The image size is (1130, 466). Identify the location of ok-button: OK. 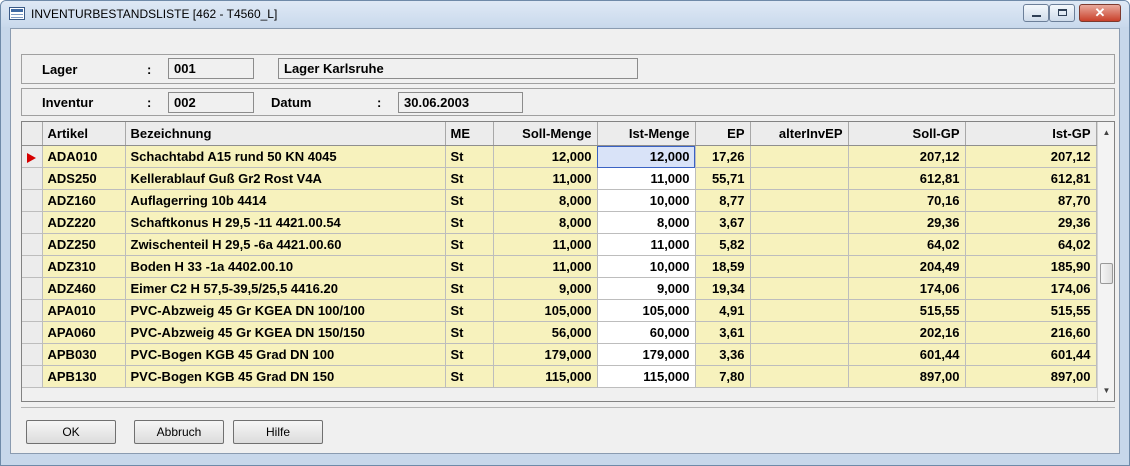
(71, 432).